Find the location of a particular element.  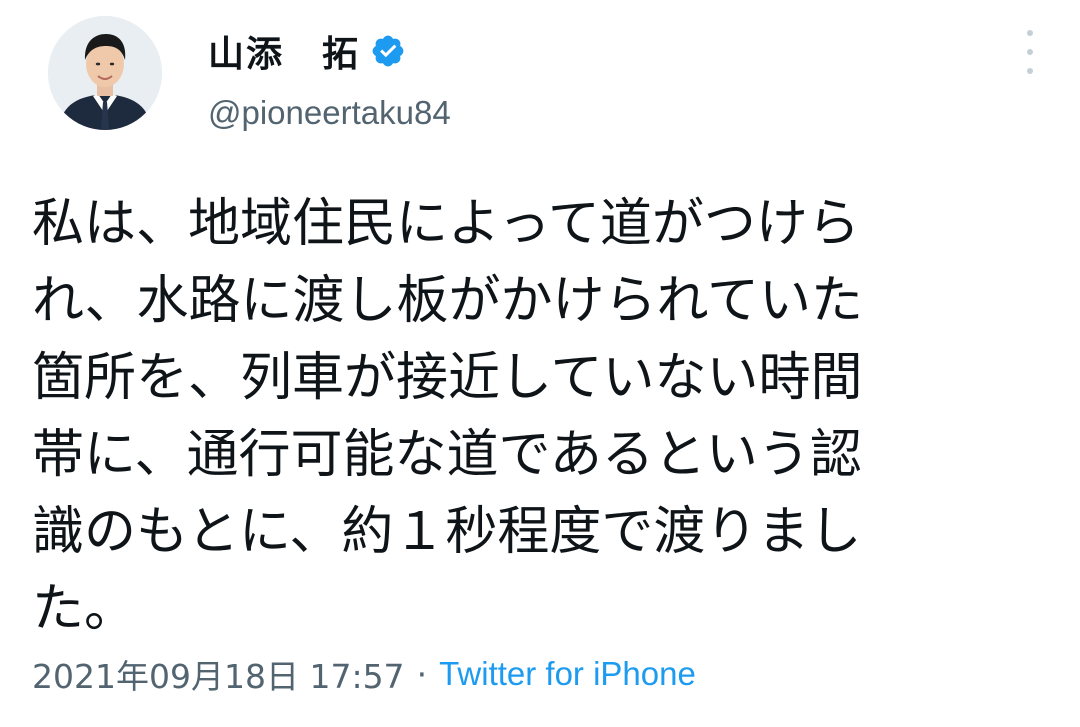

verified-badge-icon is located at coordinates (388, 51).